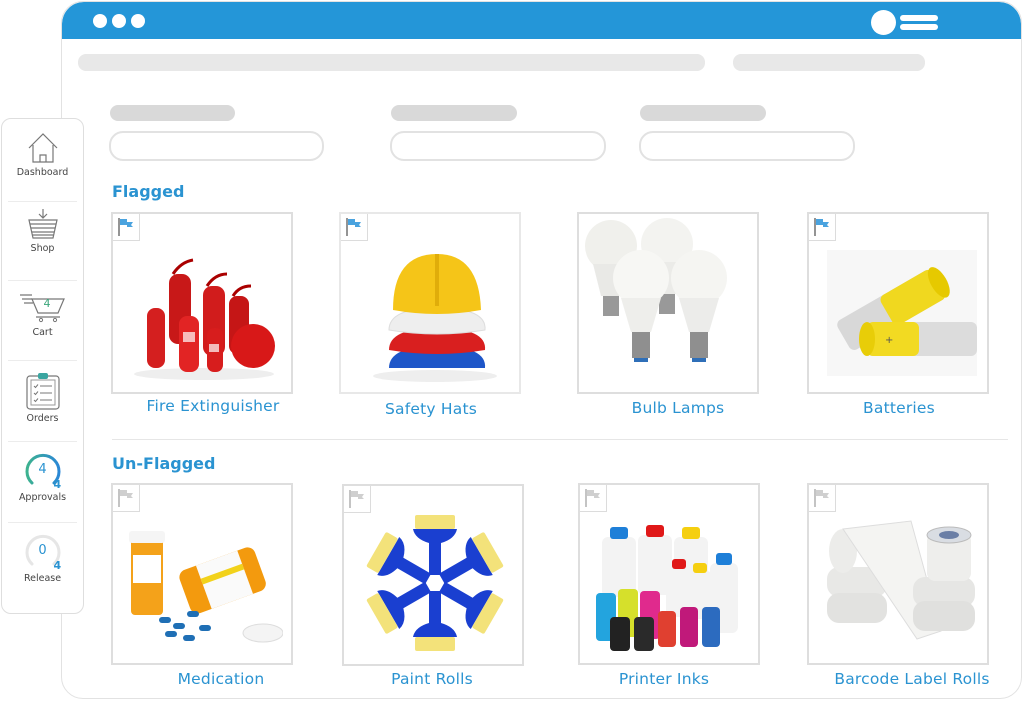 This screenshot has height=722, width=1024. Describe the element at coordinates (42, 578) in the screenshot. I see `sidebar-item-label: Release` at that location.